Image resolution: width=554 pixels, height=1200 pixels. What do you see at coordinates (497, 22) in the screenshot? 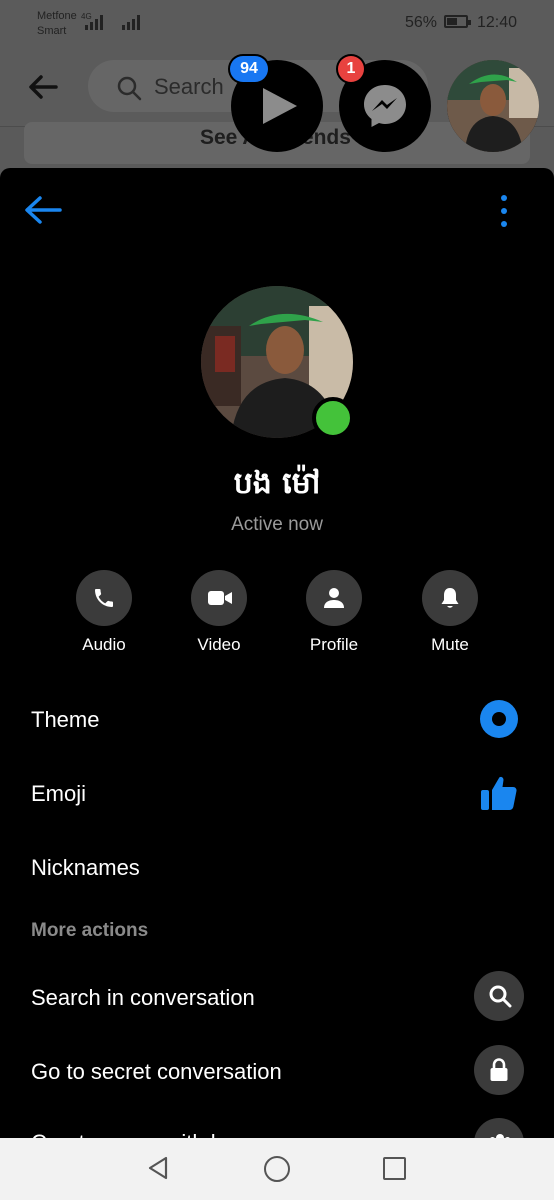
I see `clock: 12:40` at bounding box center [497, 22].